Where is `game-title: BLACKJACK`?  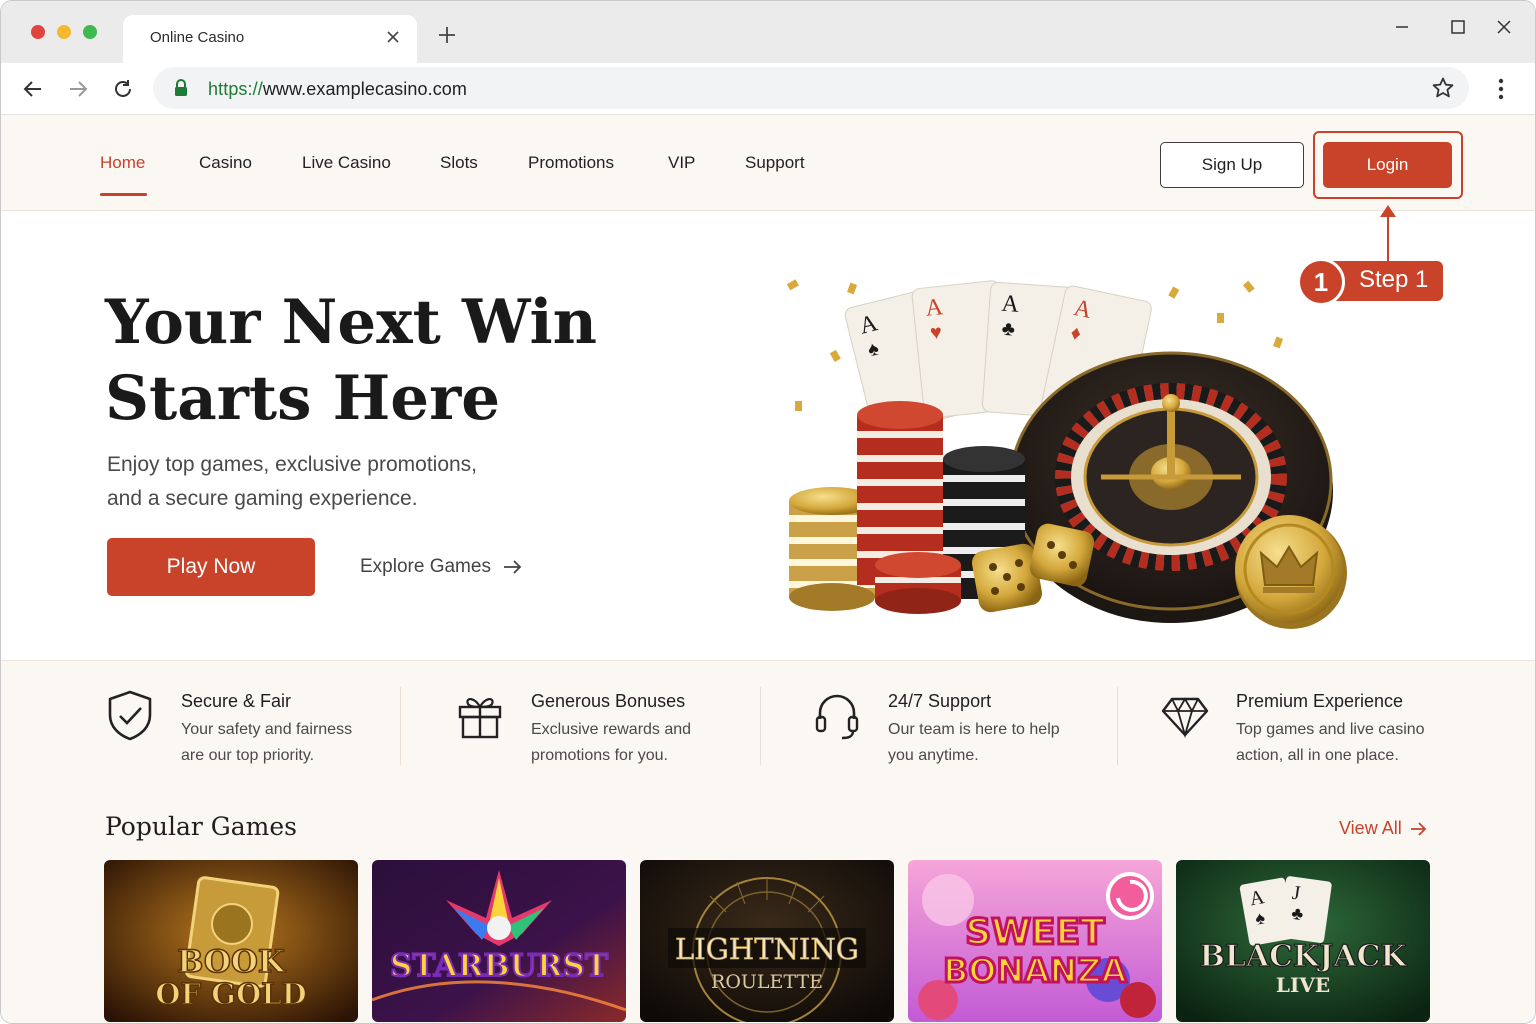 game-title: BLACKJACK is located at coordinates (1303, 956).